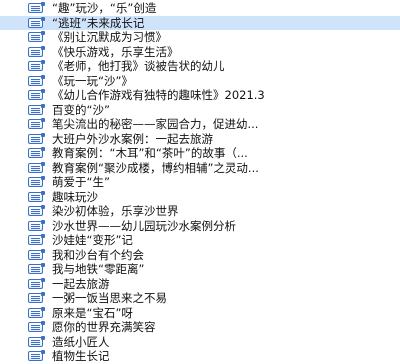  Describe the element at coordinates (200, 37) in the screenshot. I see `list-item: 《别让沉默成为习惯》` at that location.